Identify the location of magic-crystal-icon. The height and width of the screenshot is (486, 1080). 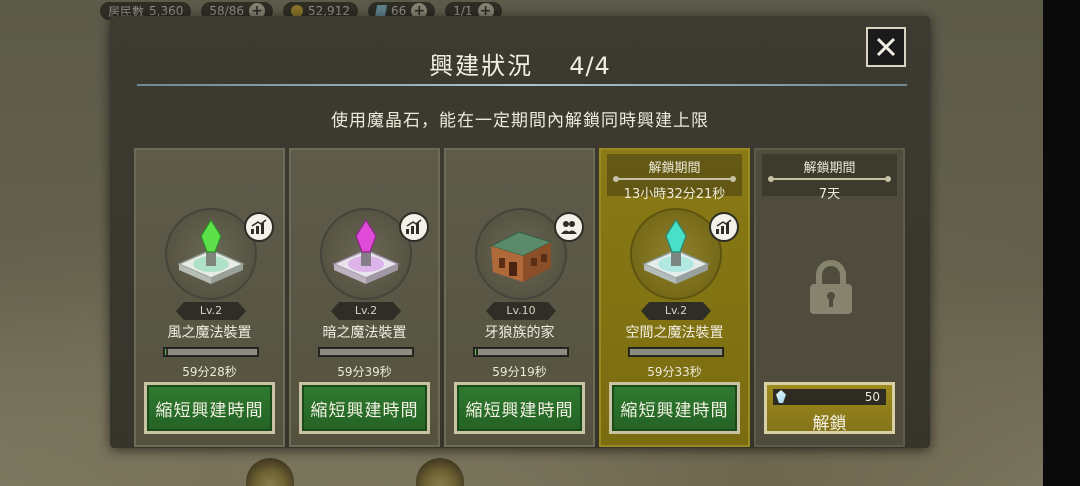
(781, 396).